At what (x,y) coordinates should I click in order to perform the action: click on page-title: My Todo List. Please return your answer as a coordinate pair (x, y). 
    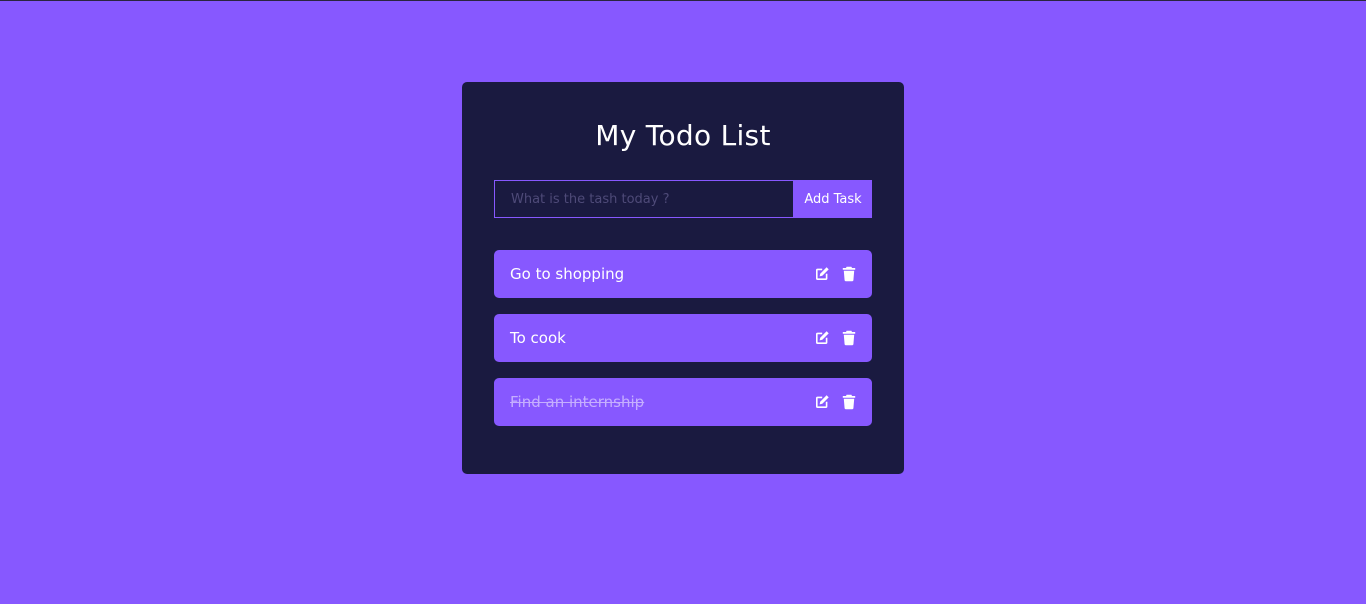
    Looking at the image, I should click on (683, 135).